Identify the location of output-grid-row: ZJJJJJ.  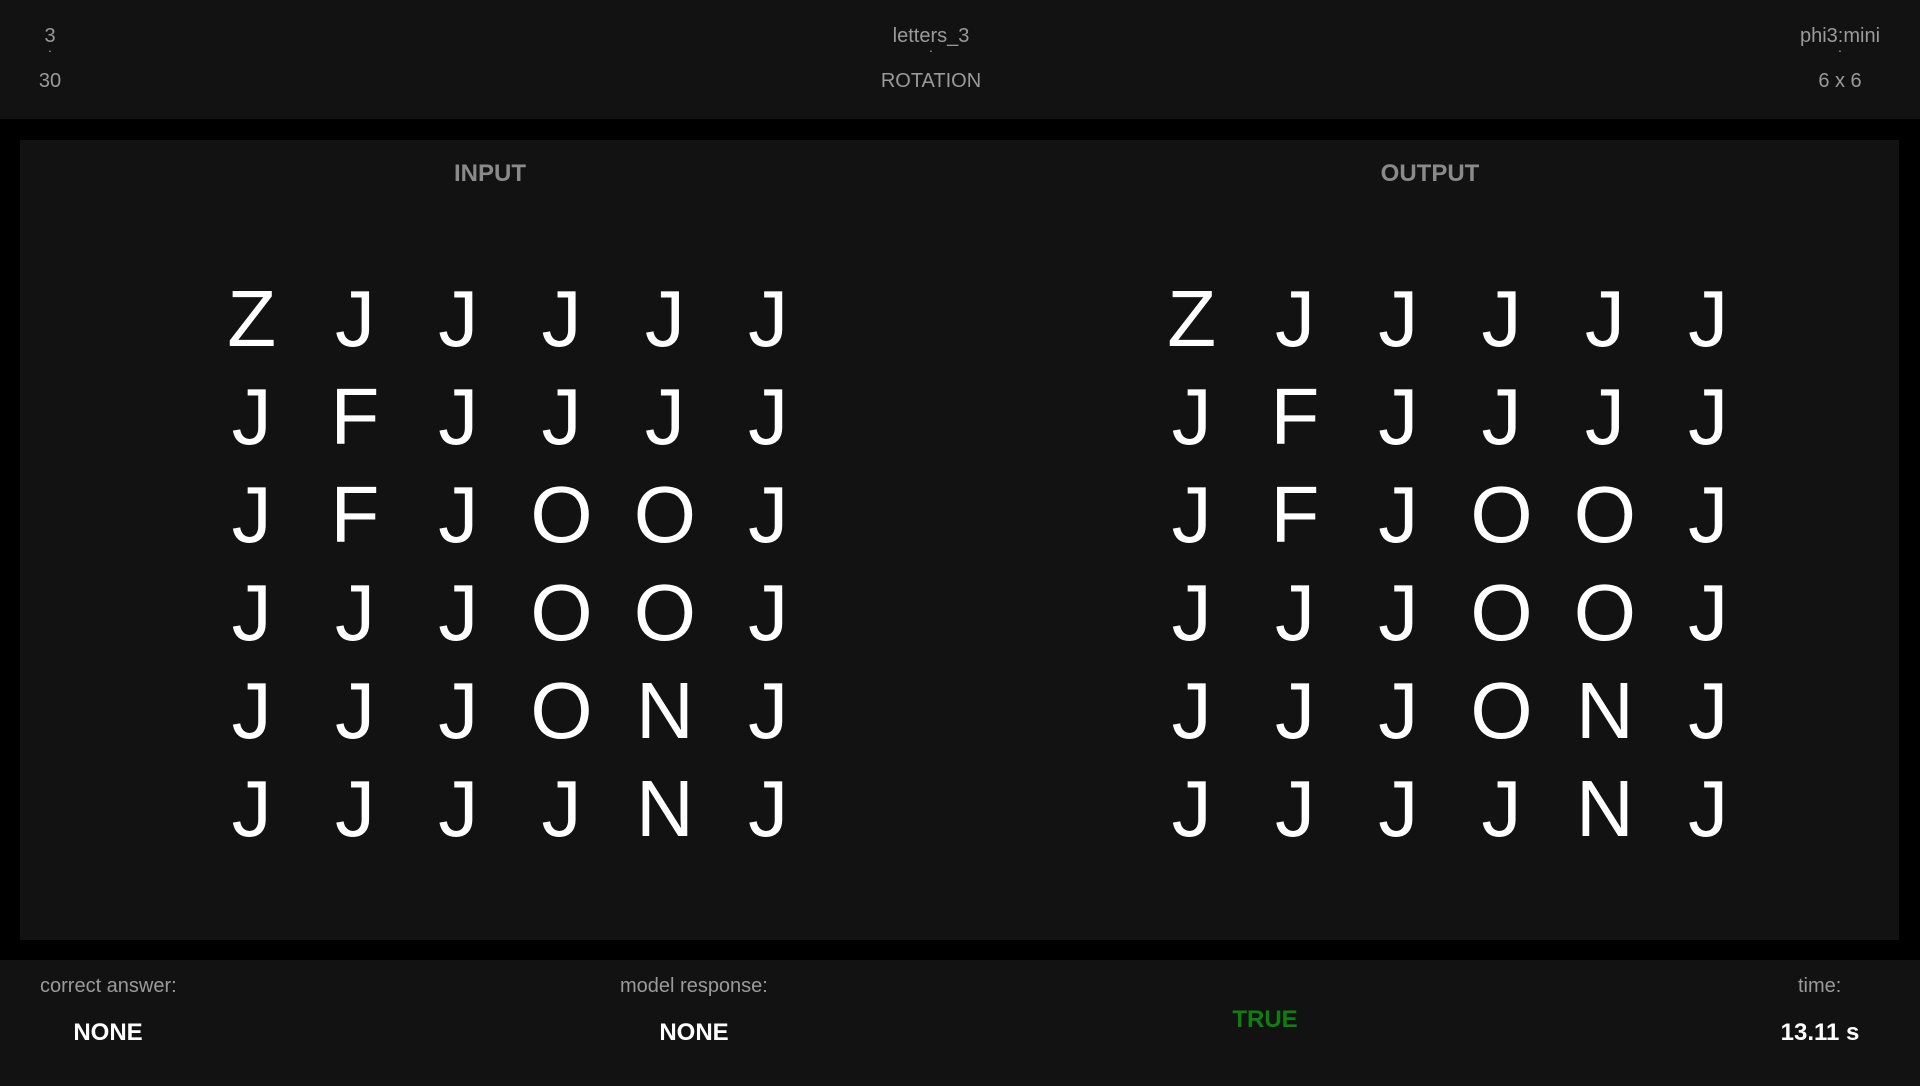
(1450, 319).